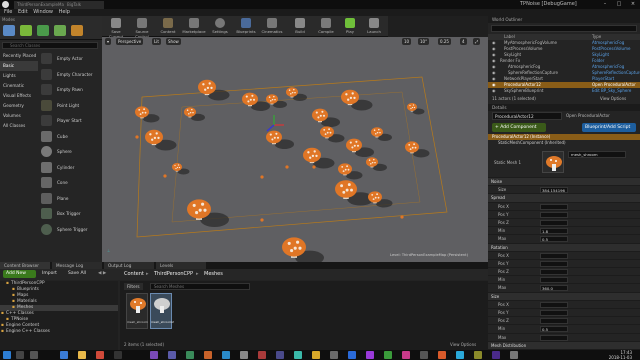  Describe the element at coordinates (77, 30) in the screenshot. I see `geometry-mode-icon` at that location.